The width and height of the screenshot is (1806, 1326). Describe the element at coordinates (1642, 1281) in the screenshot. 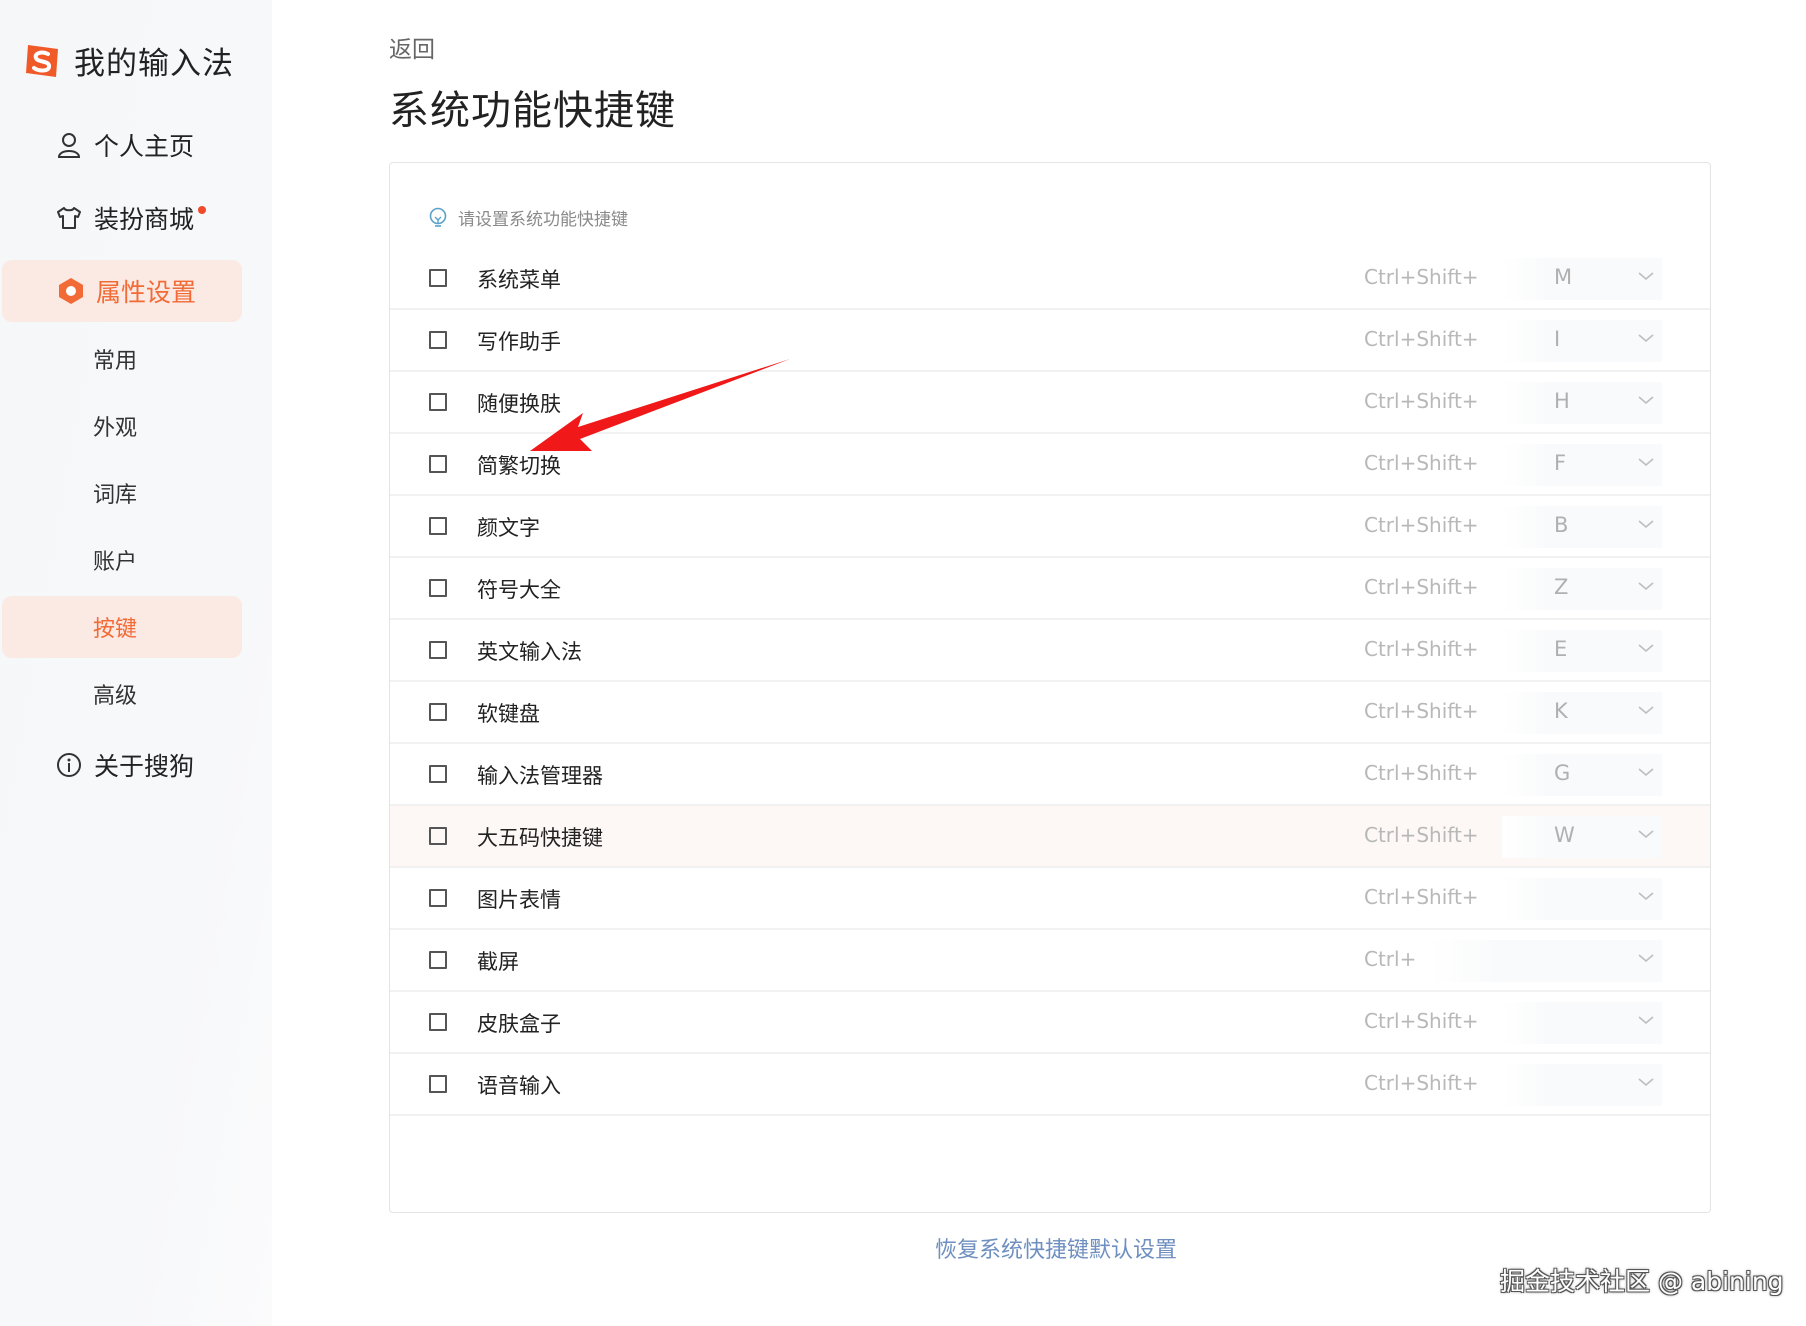

I see `watermark: 掘金技术社区 @ abining` at that location.